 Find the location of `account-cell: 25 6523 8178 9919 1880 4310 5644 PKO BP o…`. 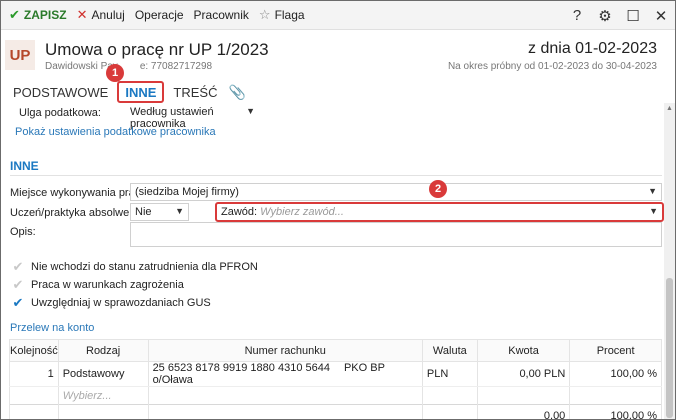

account-cell: 25 6523 8178 9919 1880 4310 5644 PKO BP o… is located at coordinates (285, 374).